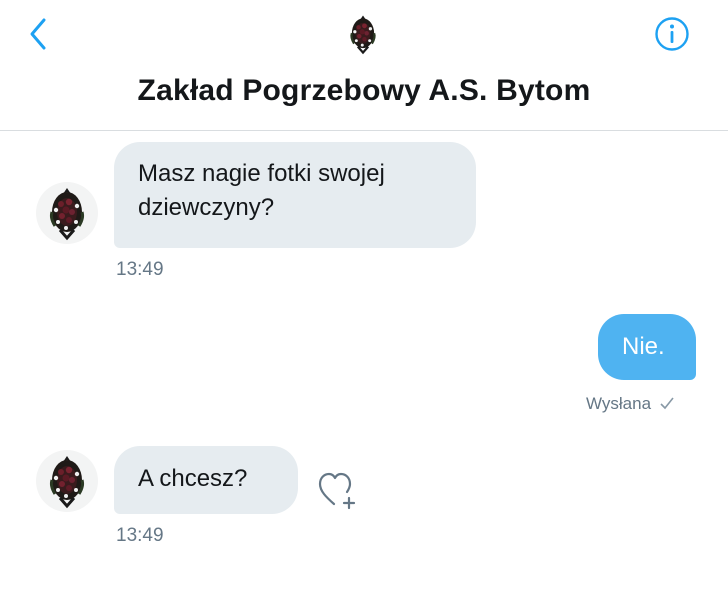 This screenshot has height=600, width=728. I want to click on message-text: A chcesz?, so click(193, 478).